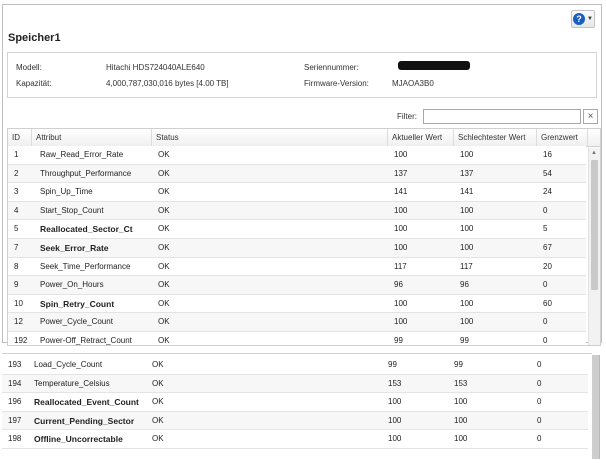 This screenshot has height=463, width=606. What do you see at coordinates (596, 407) in the screenshot?
I see `scrollbar-track` at bounding box center [596, 407].